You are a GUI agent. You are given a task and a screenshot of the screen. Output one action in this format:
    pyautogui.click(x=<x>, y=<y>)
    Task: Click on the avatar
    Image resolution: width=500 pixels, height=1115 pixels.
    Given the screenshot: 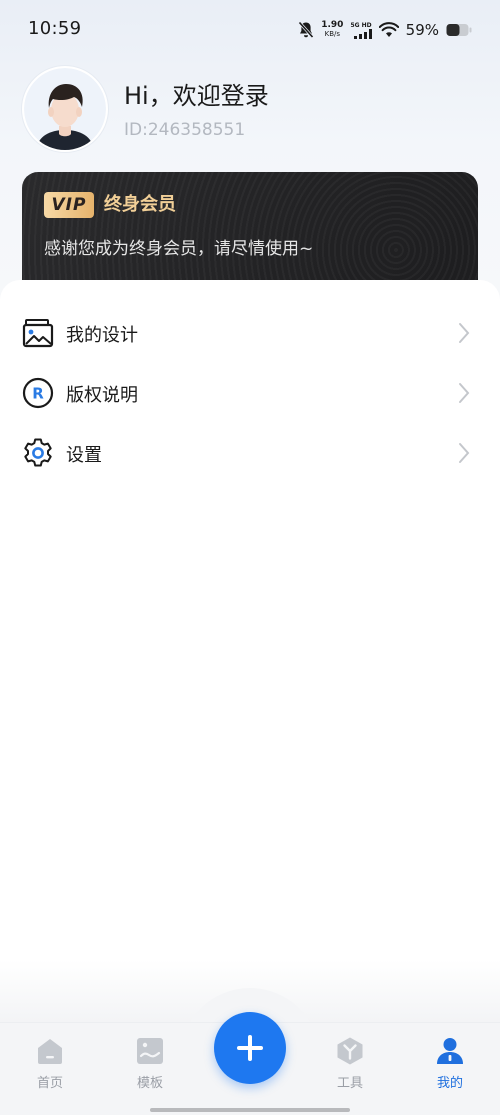 What is the action you would take?
    pyautogui.click(x=65, y=109)
    